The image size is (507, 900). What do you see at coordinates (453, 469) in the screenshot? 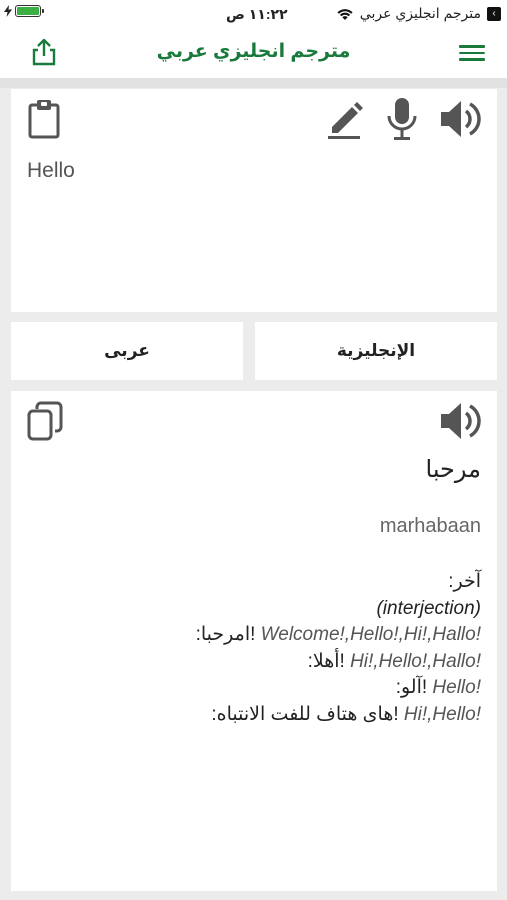
I see `translation-text: مرحبا` at bounding box center [453, 469].